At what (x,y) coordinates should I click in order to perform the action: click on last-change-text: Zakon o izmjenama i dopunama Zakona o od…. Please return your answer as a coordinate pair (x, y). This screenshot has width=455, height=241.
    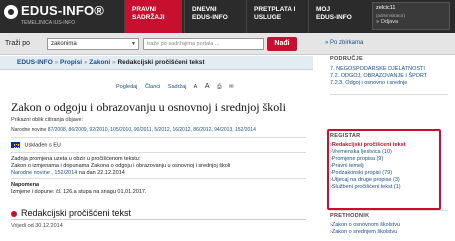
    Looking at the image, I should click on (121, 166).